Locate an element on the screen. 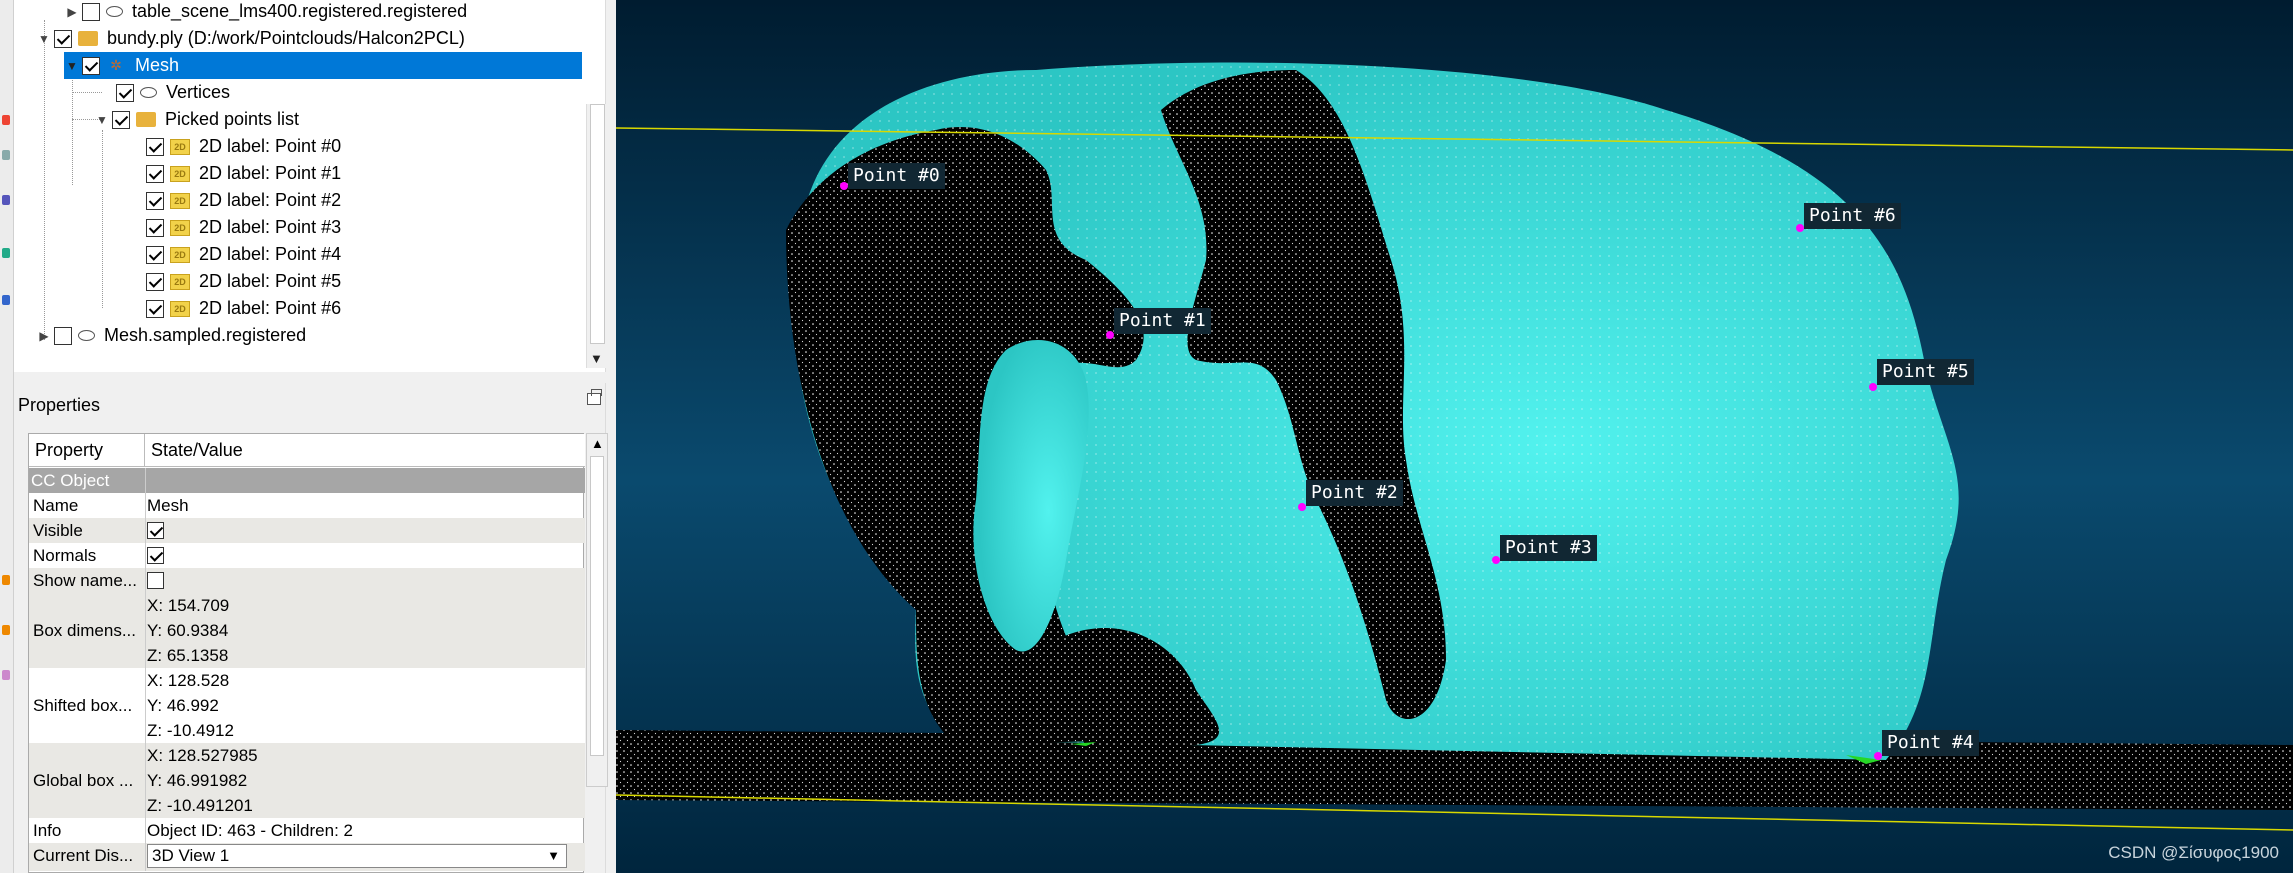 The width and height of the screenshot is (2293, 873). property-row-name: Name Mesh is located at coordinates (307, 505).